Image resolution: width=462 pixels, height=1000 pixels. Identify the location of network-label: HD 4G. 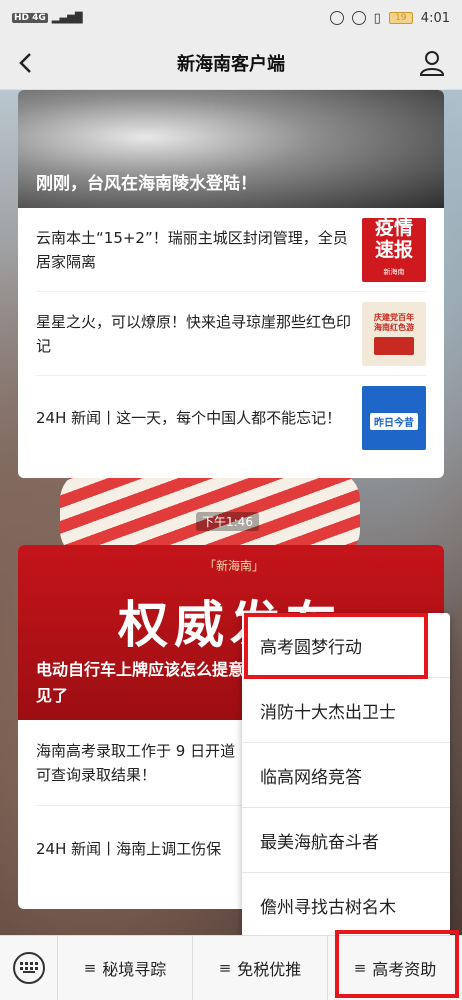
(30, 18).